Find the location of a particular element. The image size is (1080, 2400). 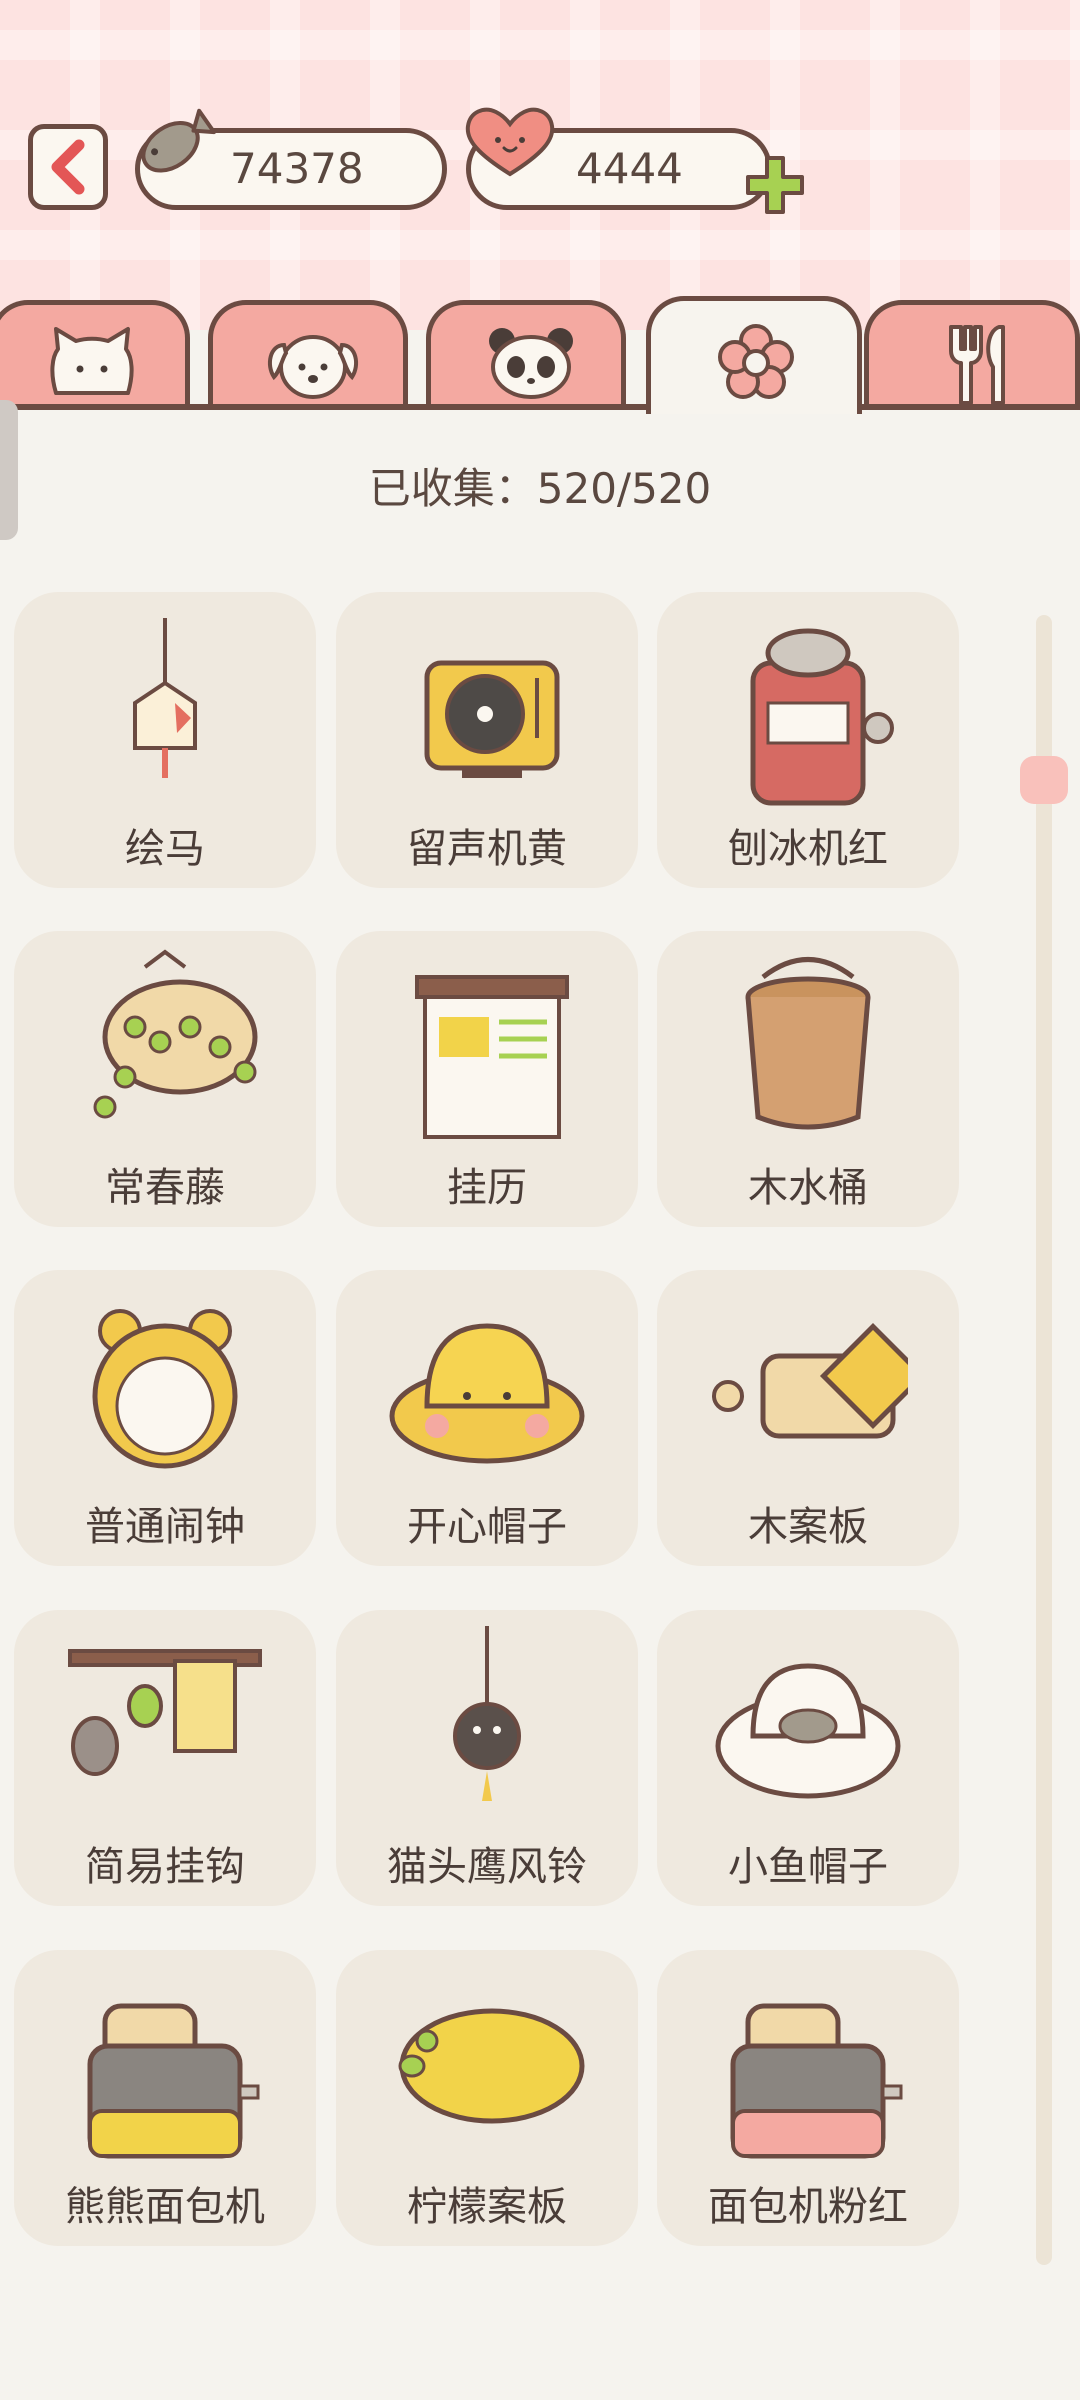

add-hearts-button is located at coordinates (775, 185).